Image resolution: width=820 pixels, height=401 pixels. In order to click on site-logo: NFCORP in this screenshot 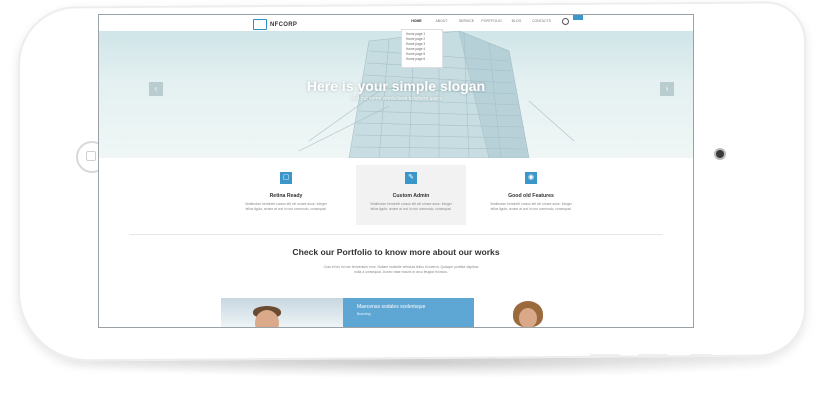, I will do `click(275, 24)`.